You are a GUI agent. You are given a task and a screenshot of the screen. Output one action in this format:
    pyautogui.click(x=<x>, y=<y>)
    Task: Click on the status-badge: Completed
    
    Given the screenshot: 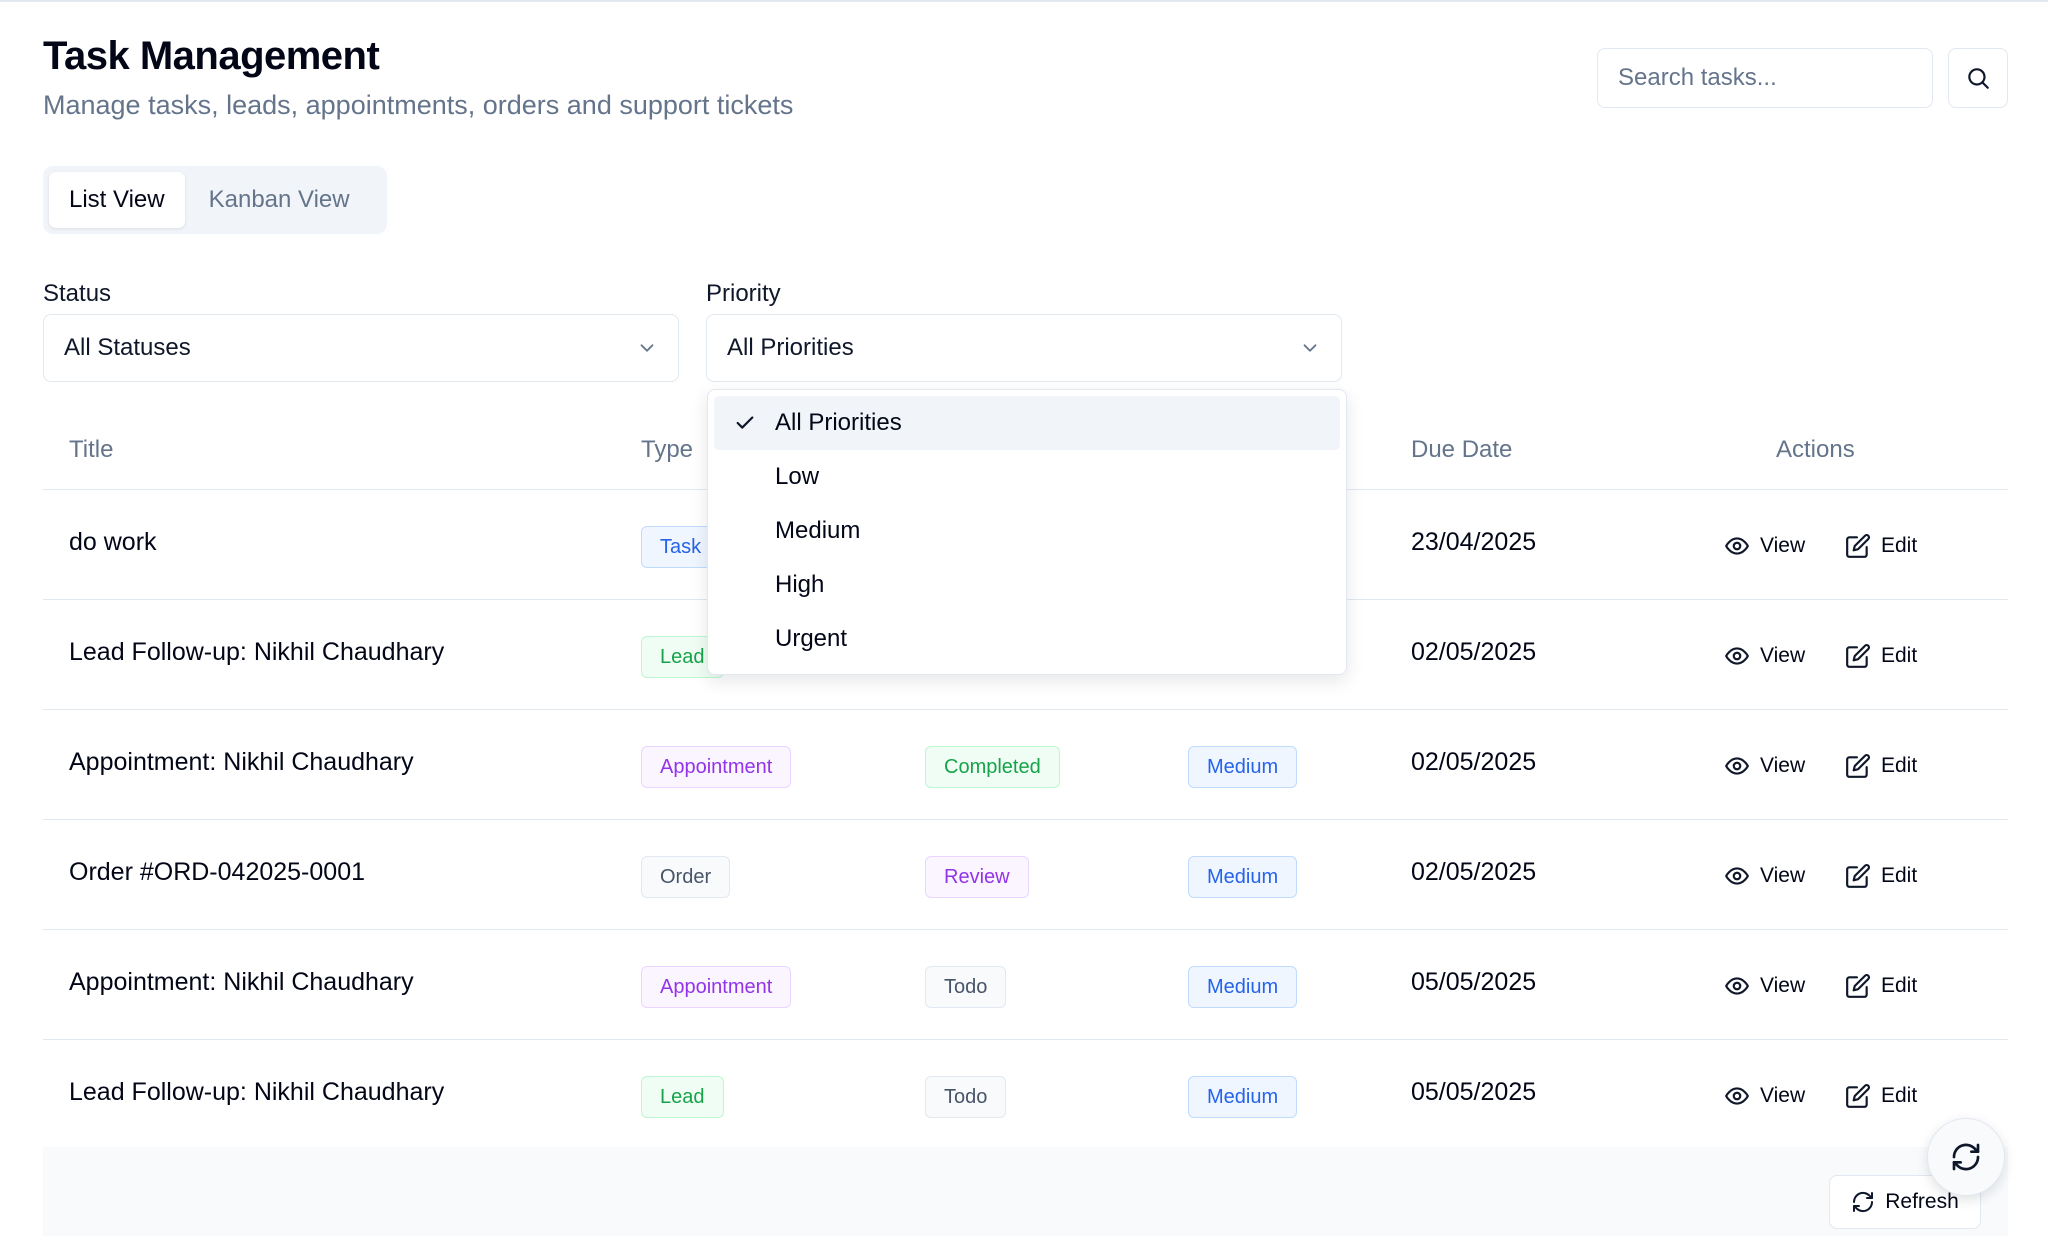 What is the action you would take?
    pyautogui.click(x=992, y=767)
    